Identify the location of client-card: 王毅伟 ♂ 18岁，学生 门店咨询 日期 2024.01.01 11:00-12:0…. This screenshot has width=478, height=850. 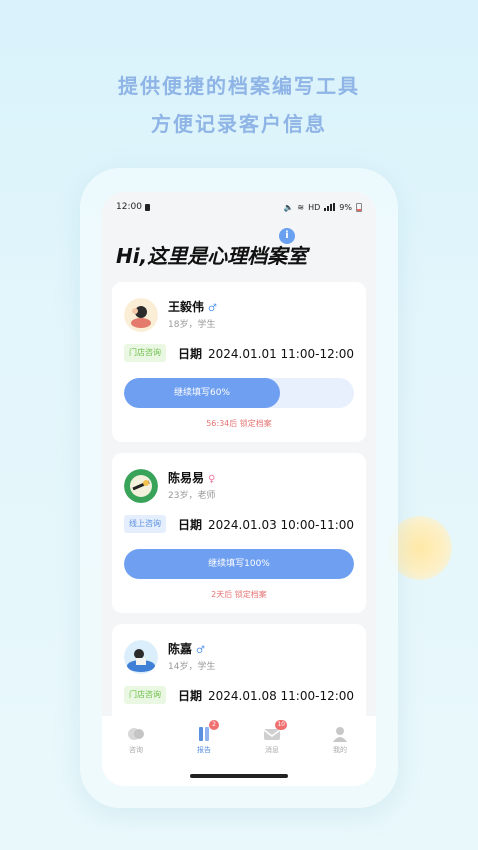
(239, 362).